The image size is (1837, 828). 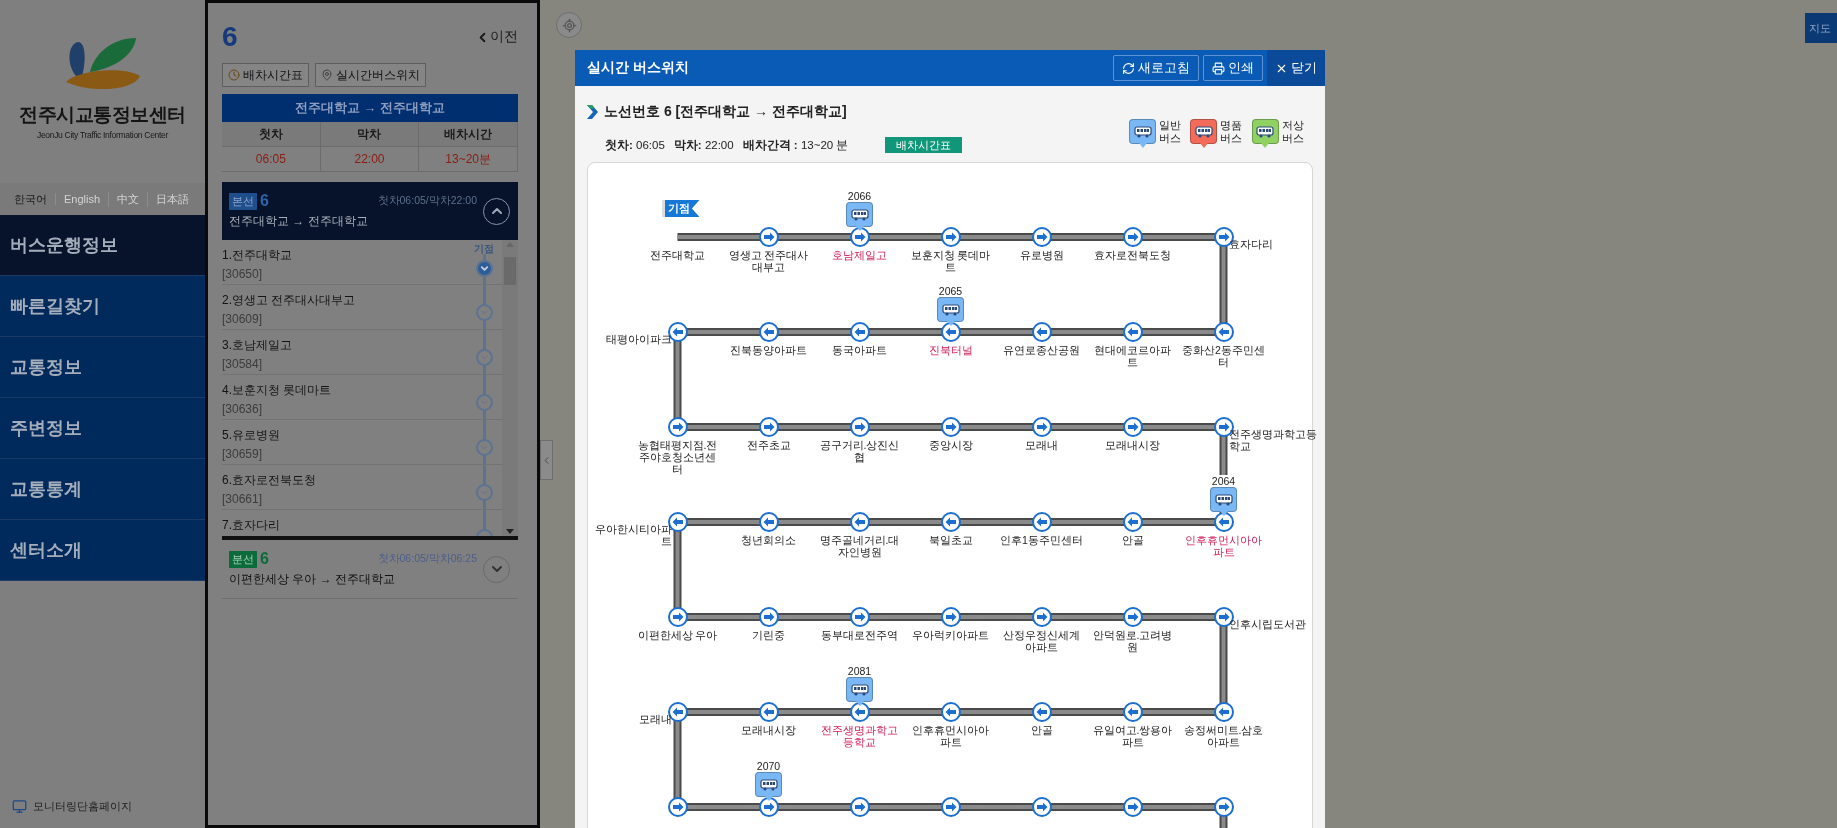 I want to click on stop-name: 5.유로병원, so click(x=251, y=435).